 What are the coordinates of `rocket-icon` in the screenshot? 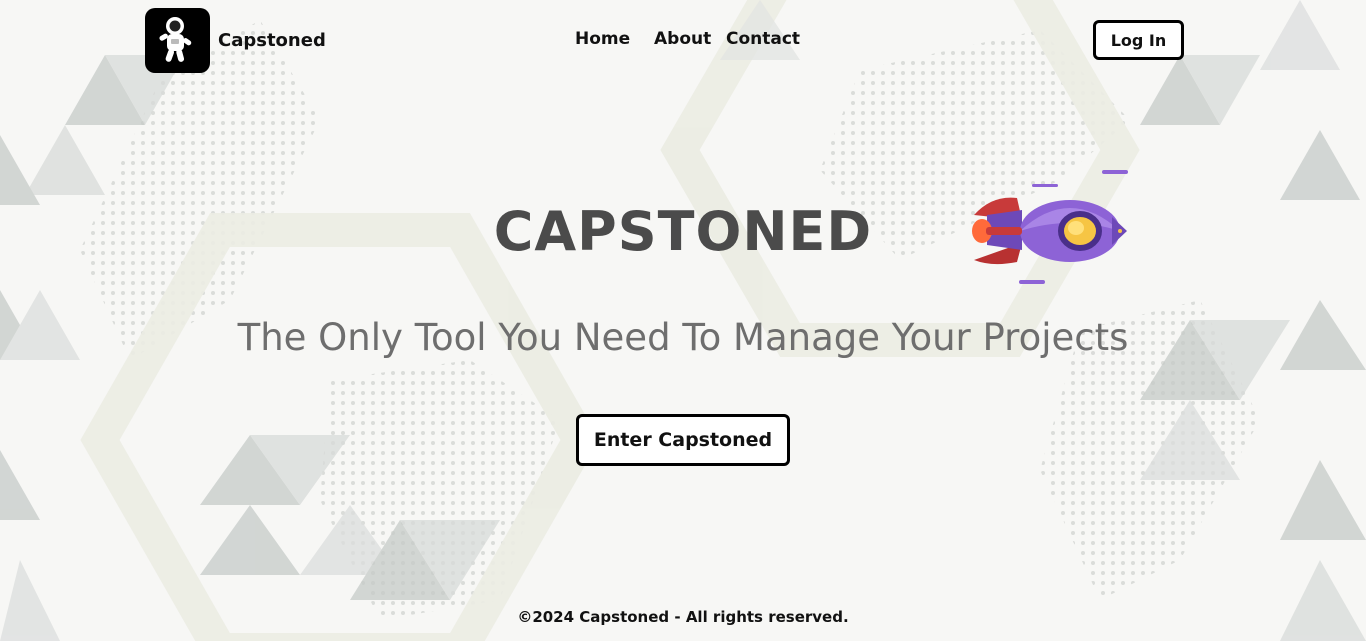 It's located at (1050, 227).